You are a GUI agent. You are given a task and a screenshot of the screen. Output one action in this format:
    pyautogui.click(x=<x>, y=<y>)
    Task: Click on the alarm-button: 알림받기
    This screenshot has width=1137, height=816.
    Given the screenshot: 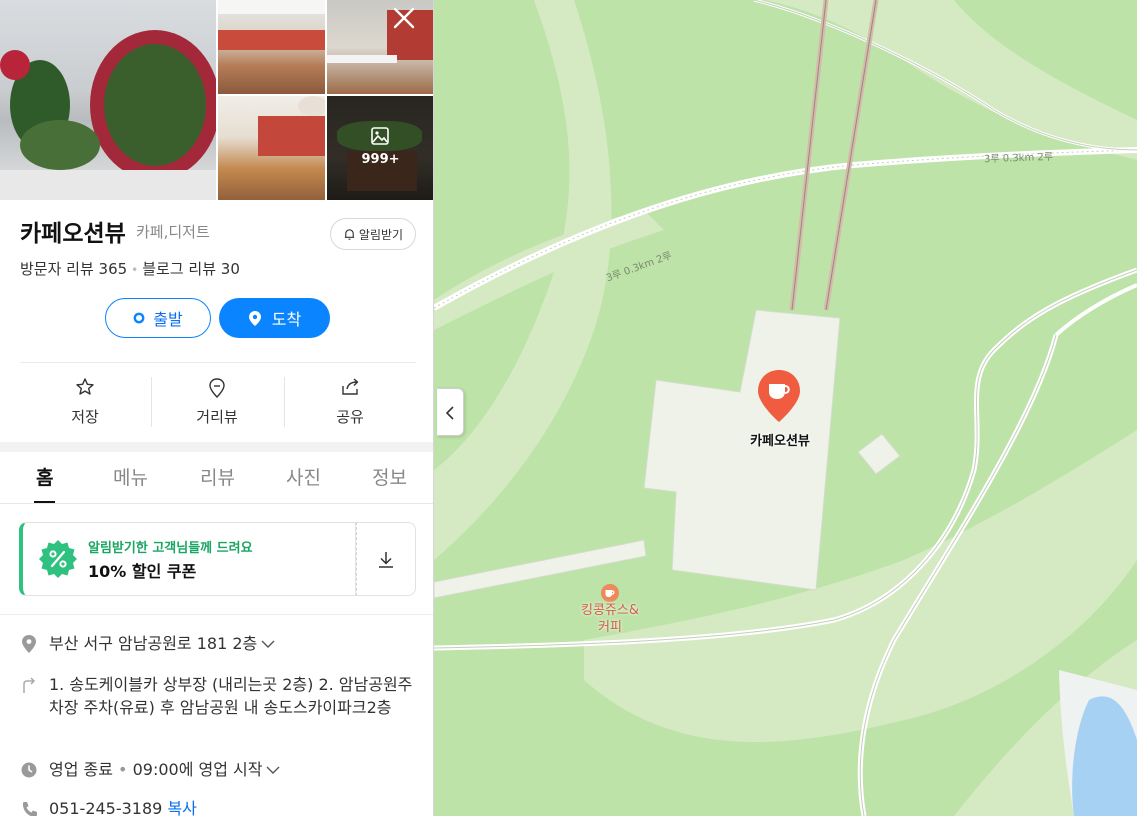 What is the action you would take?
    pyautogui.click(x=373, y=234)
    